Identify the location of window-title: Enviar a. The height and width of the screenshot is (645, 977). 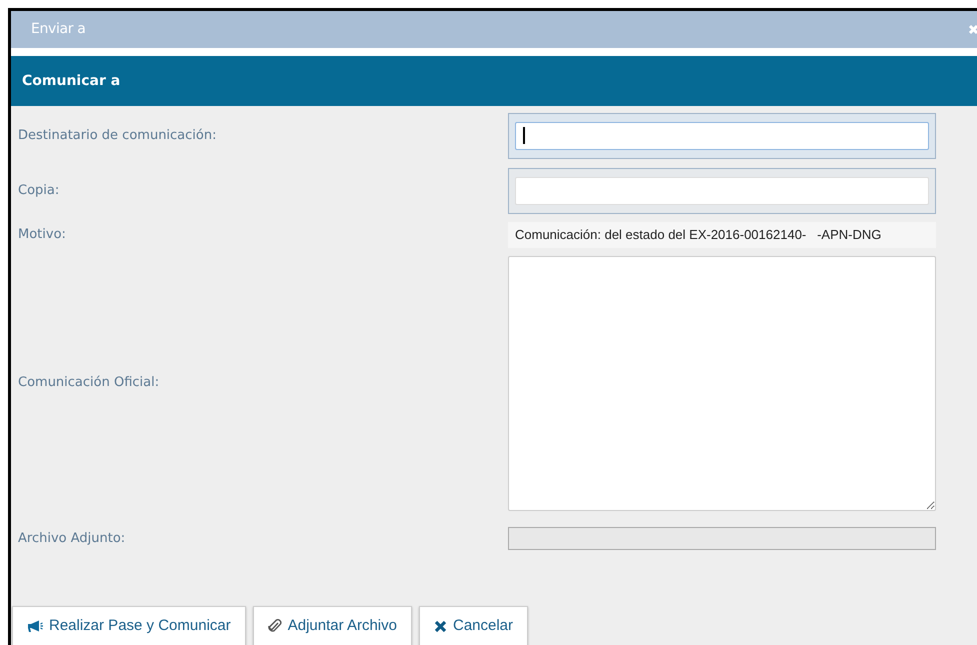
(58, 29).